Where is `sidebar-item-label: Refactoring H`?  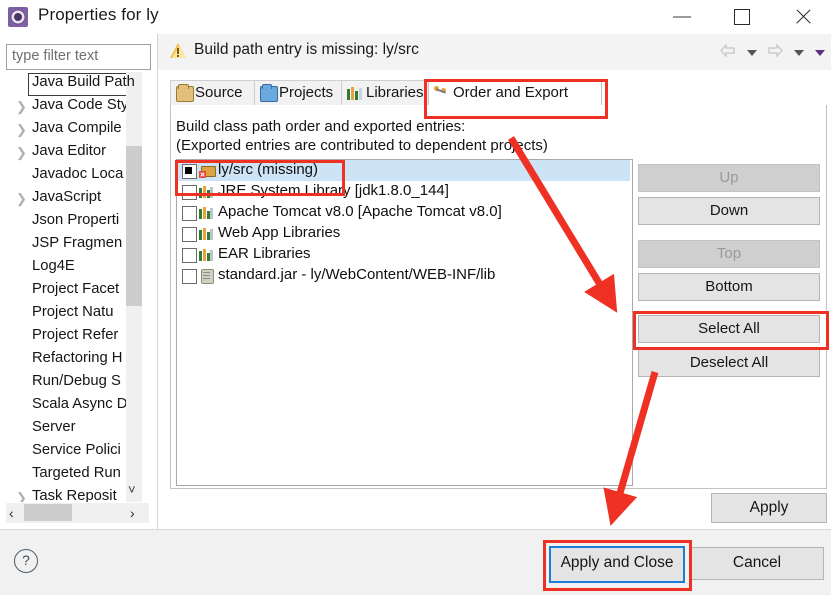
sidebar-item-label: Refactoring H is located at coordinates (77, 358).